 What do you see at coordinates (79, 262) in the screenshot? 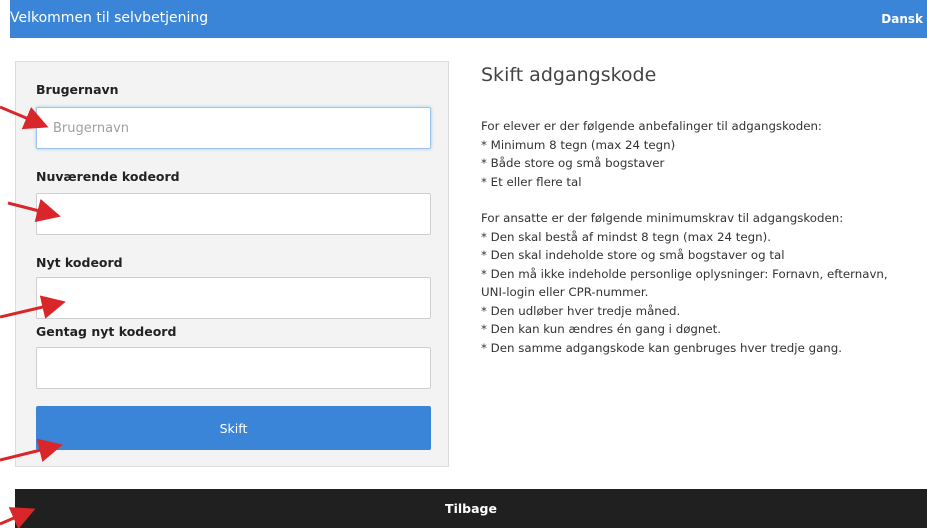
I see `new-password-label: Nyt kodeord` at bounding box center [79, 262].